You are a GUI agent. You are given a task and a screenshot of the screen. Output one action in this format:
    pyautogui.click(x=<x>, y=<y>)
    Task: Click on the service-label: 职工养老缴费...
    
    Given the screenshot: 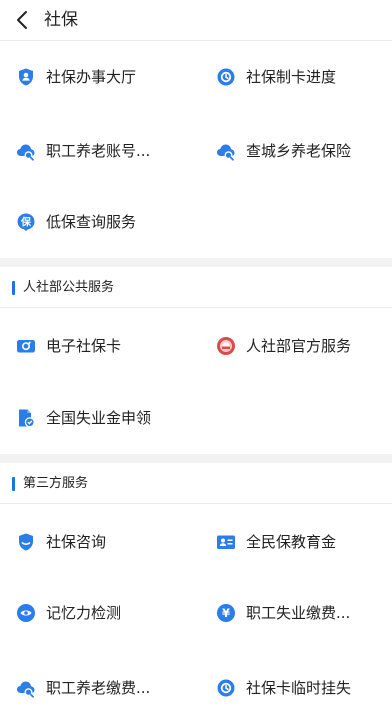 What is the action you would take?
    pyautogui.click(x=98, y=688)
    